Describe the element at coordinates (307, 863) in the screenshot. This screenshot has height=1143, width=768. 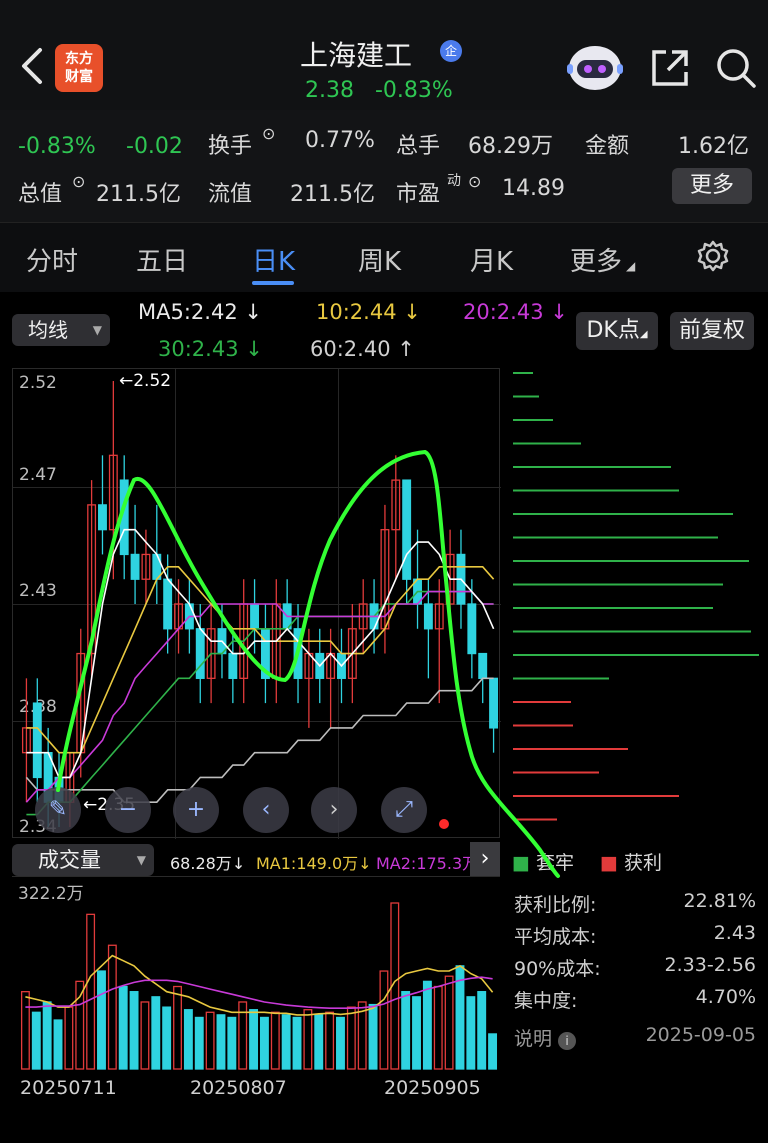
I see `vol-ma1-text: MA1:149.0万` at that location.